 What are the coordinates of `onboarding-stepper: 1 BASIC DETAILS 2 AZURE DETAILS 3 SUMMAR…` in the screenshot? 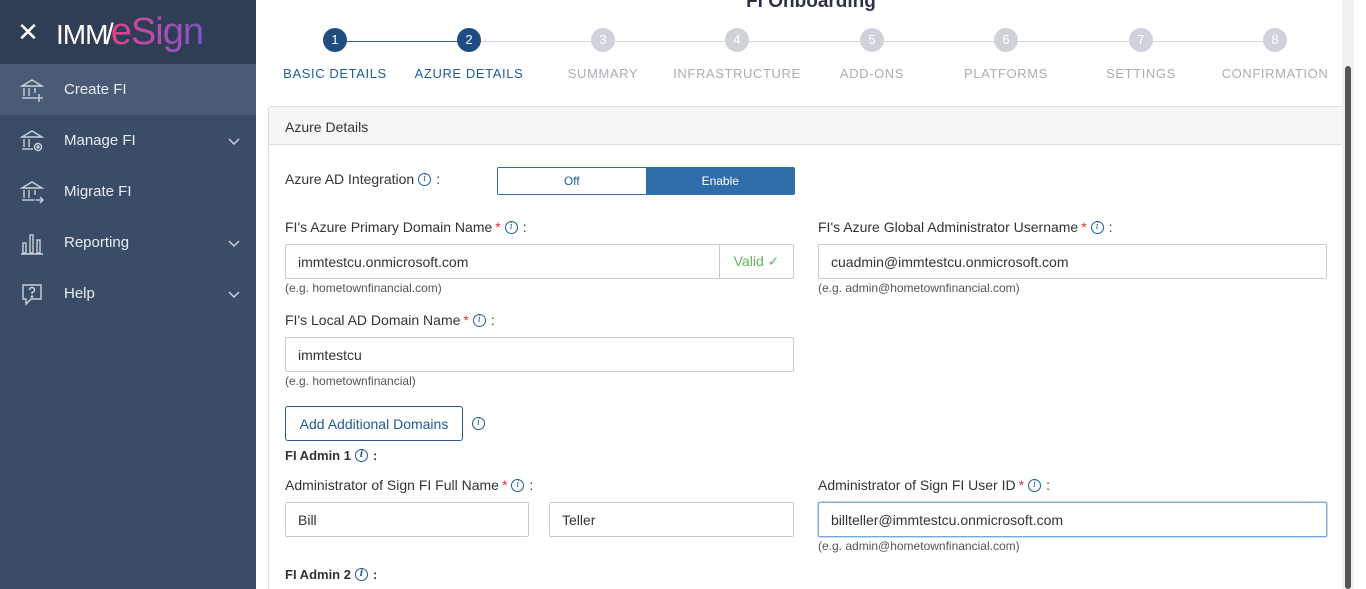 It's located at (808, 58).